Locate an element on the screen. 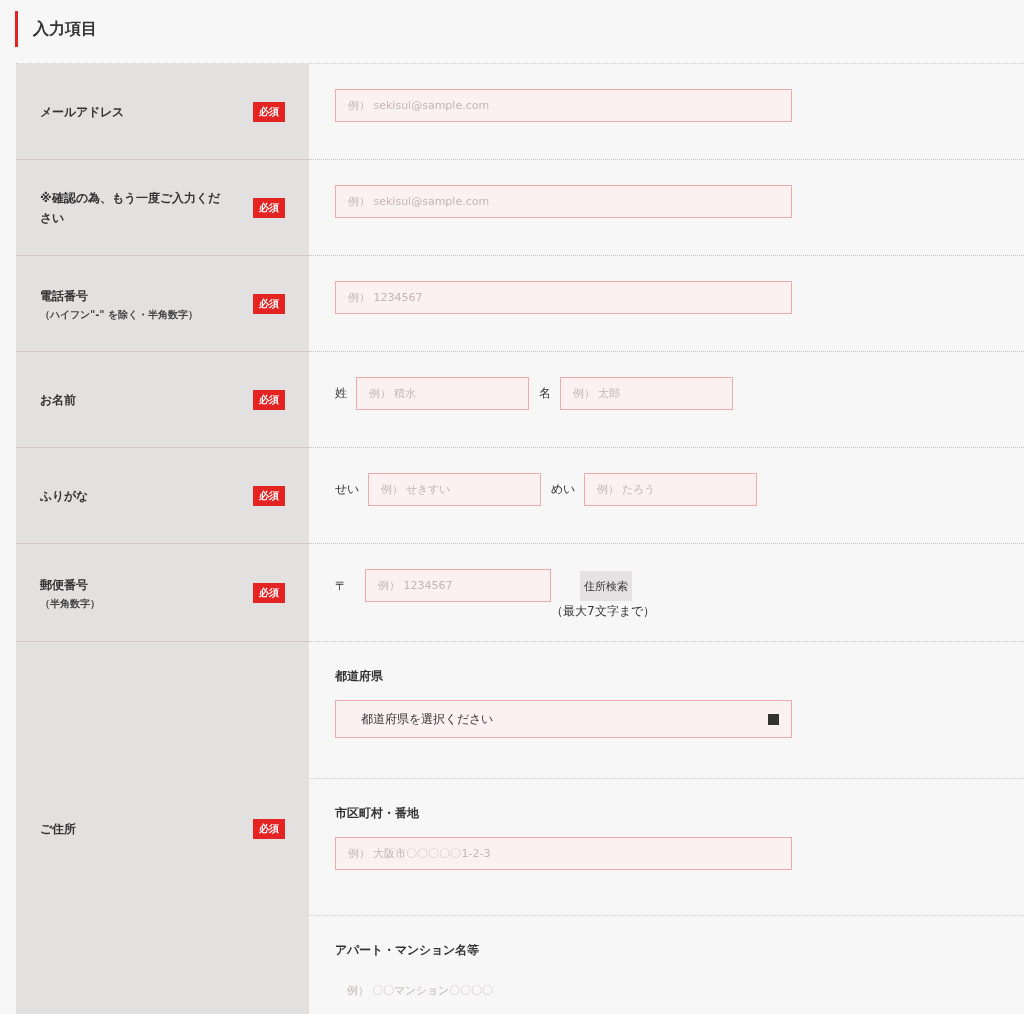  field-label: 郵便番号 is located at coordinates (64, 585).